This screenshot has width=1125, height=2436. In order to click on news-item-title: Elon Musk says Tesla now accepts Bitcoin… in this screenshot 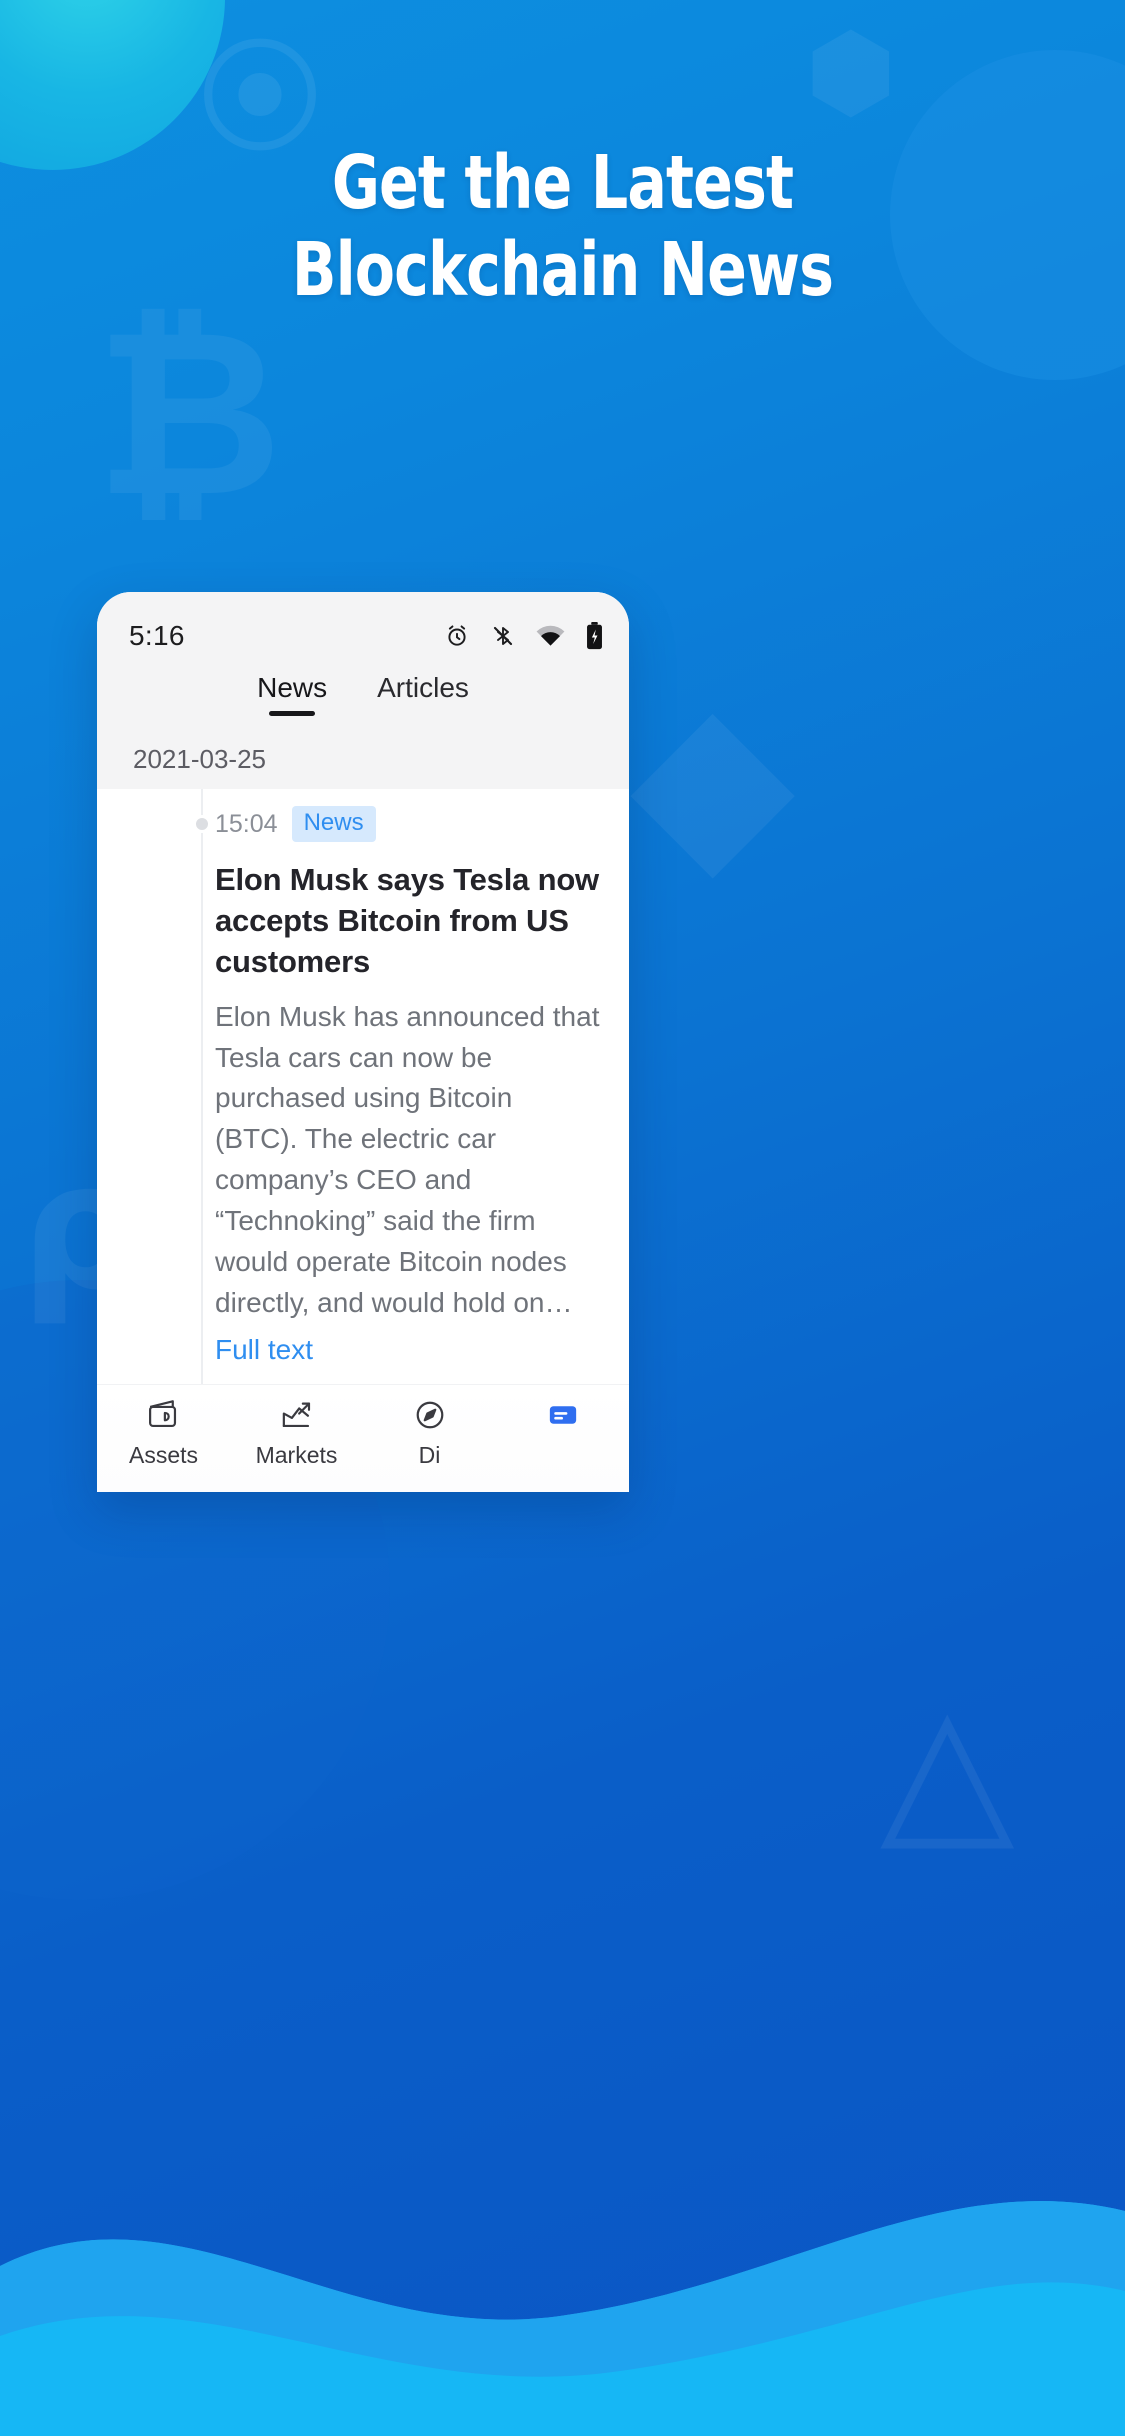, I will do `click(408, 921)`.